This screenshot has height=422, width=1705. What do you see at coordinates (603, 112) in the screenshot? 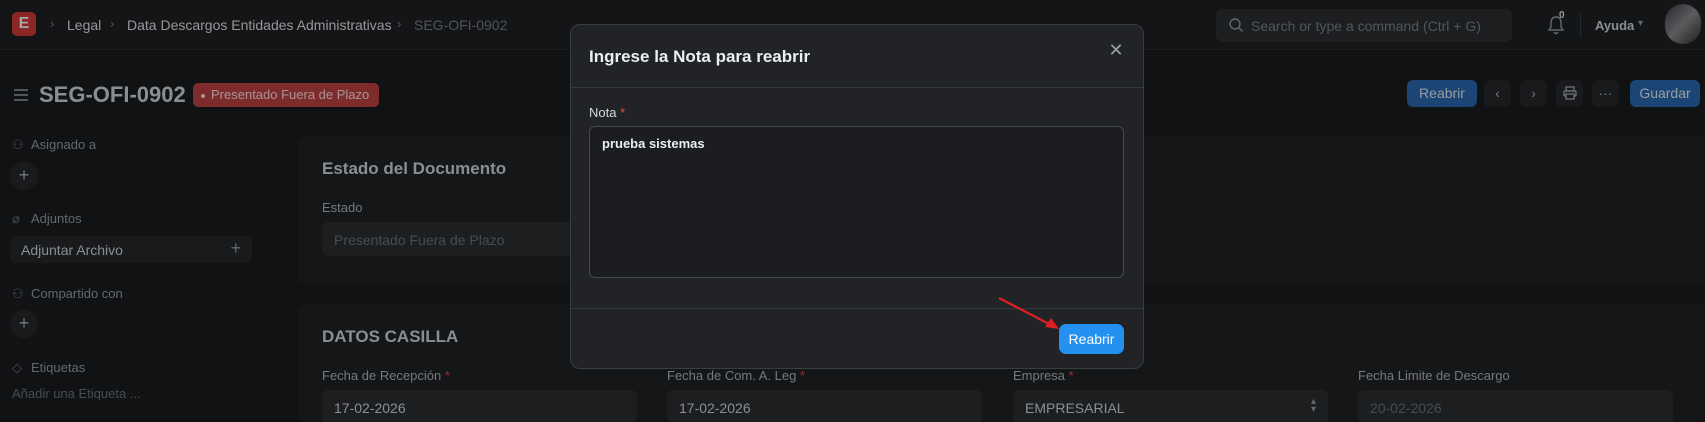
I see `nota-label-text: Nota` at bounding box center [603, 112].